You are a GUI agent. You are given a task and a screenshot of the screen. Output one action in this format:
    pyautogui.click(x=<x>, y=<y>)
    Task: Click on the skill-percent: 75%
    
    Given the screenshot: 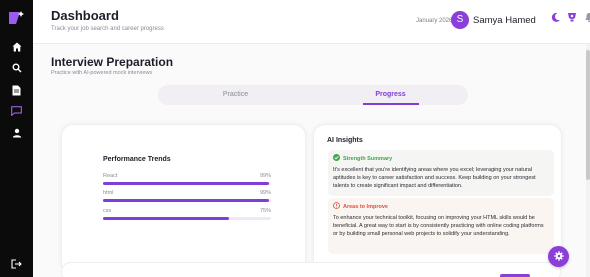 What is the action you would take?
    pyautogui.click(x=265, y=211)
    